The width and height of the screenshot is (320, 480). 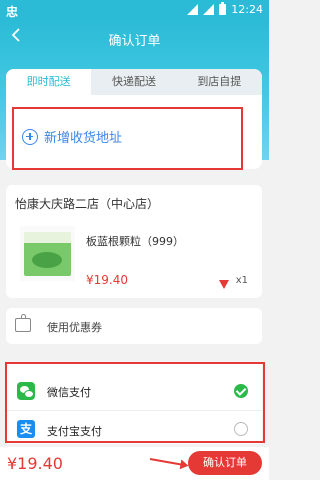 What do you see at coordinates (241, 280) in the screenshot?
I see `product-quantity: x1` at bounding box center [241, 280].